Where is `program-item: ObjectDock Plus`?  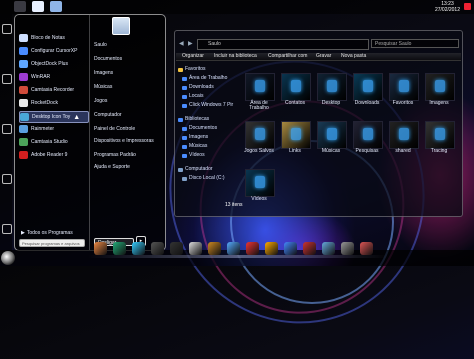
program-item: ObjectDock Plus is located at coordinates (53, 64).